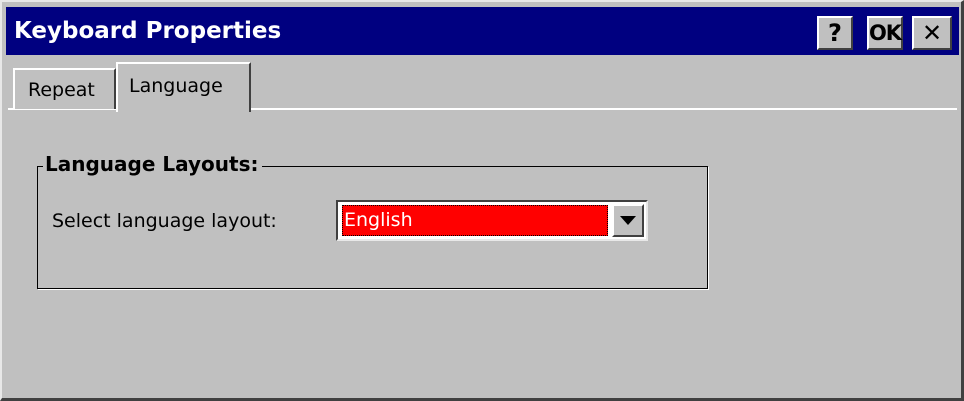 The image size is (964, 401). I want to click on title-bar: Keyboard Properties ? OK ✕, so click(482, 31).